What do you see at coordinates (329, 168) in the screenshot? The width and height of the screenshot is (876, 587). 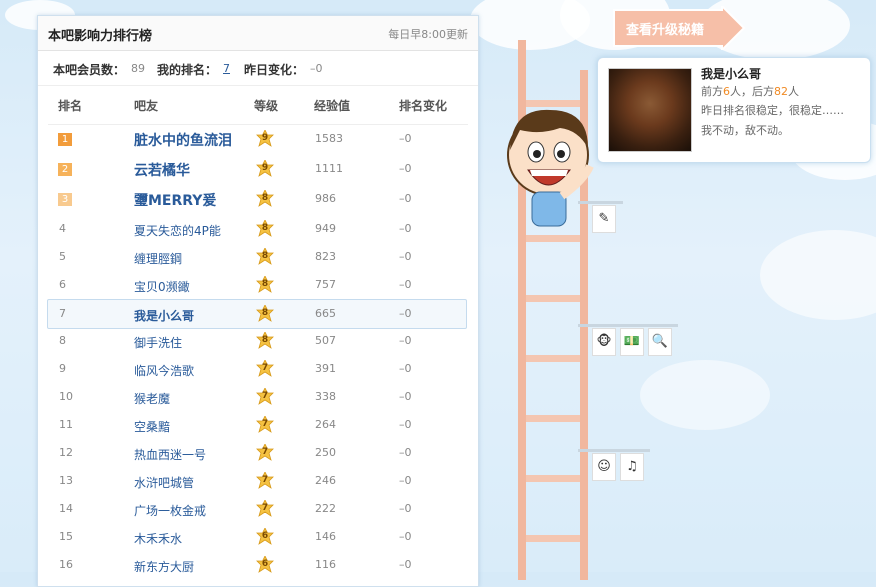 I see `xp-value: 1111` at bounding box center [329, 168].